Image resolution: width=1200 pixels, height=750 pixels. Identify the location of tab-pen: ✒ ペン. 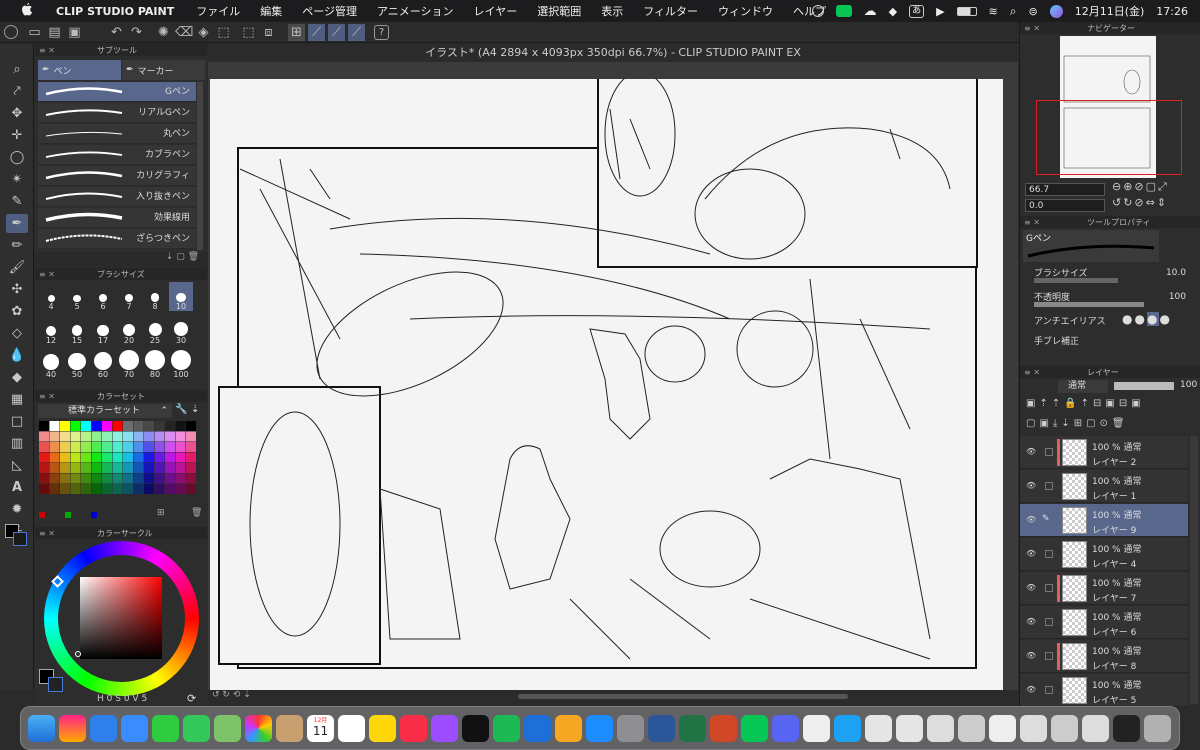
(79, 70).